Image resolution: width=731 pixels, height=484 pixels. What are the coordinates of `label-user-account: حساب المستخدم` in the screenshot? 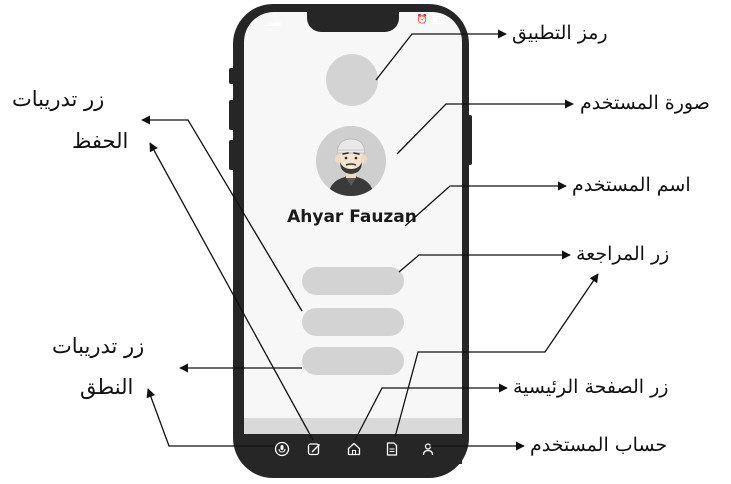 It's located at (599, 445).